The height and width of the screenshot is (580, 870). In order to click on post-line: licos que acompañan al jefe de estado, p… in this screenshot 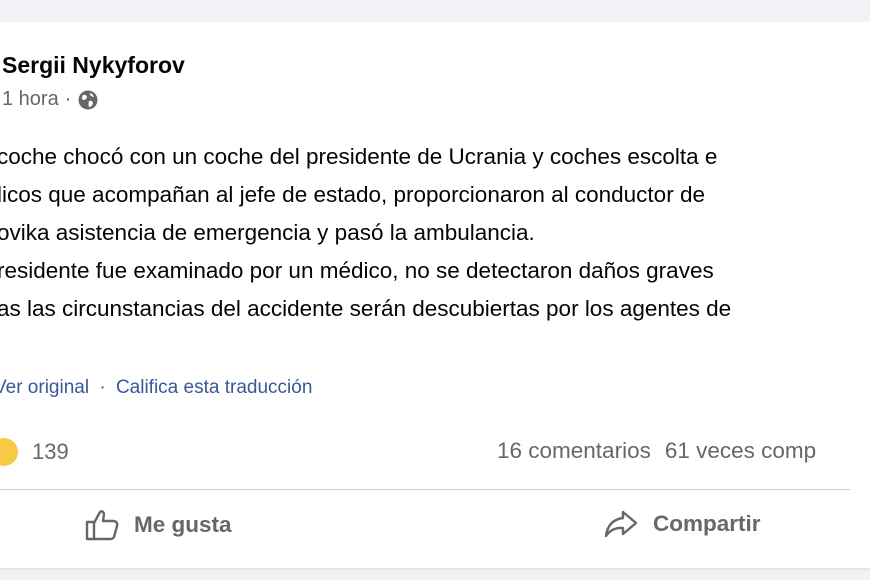, I will do `click(352, 194)`.